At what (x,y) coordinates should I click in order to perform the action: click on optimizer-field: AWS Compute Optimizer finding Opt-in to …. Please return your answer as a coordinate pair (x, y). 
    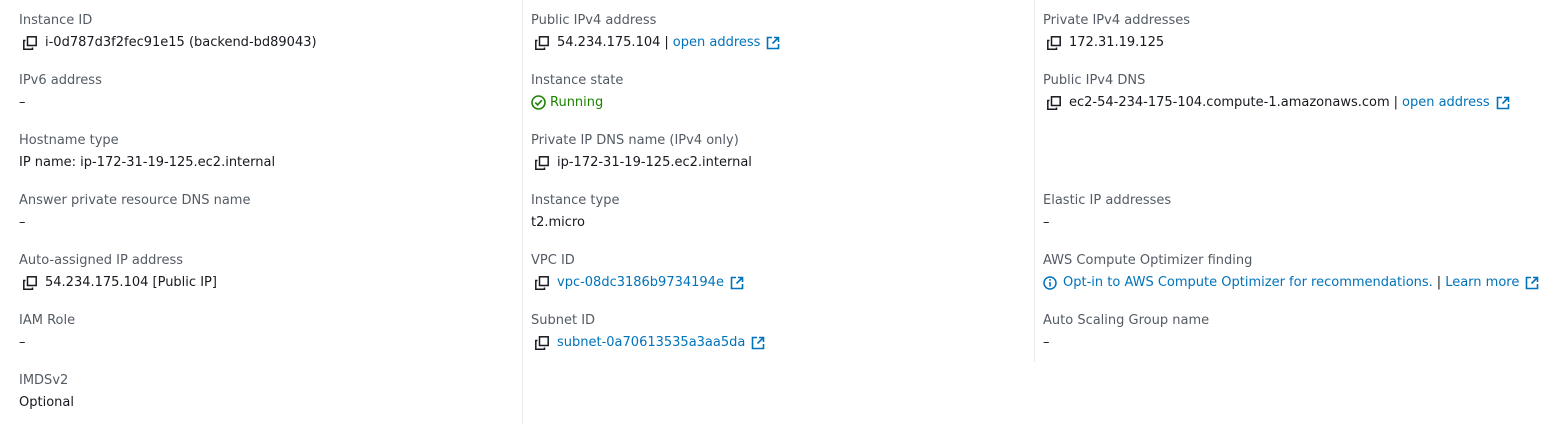
    Looking at the image, I should click on (1291, 272).